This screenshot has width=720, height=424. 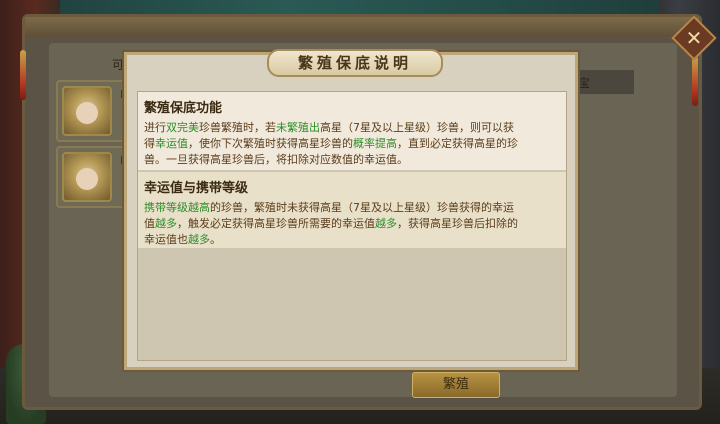 What do you see at coordinates (215, 239) in the screenshot?
I see `text-run: 。` at bounding box center [215, 239].